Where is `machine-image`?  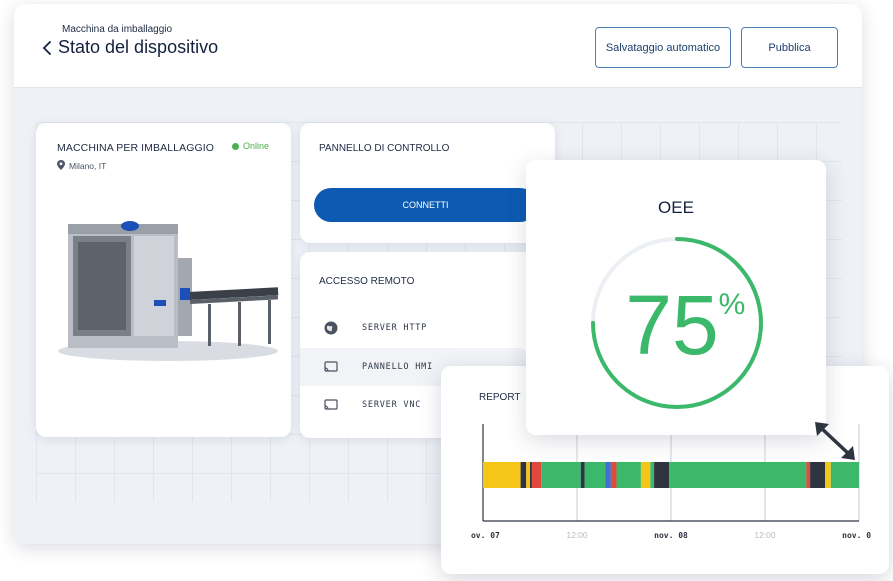 machine-image is located at coordinates (170, 293).